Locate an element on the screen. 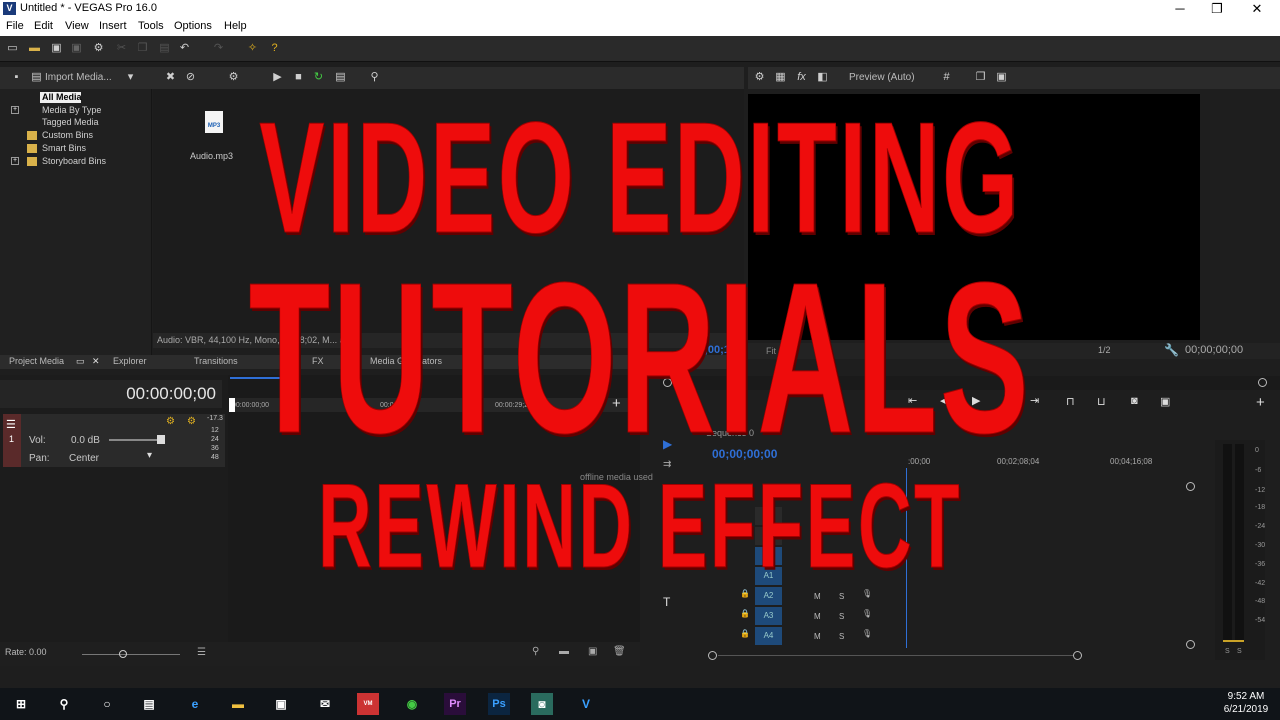 The height and width of the screenshot is (720, 1280). open-folder-icon: ▬ is located at coordinates (34, 48).